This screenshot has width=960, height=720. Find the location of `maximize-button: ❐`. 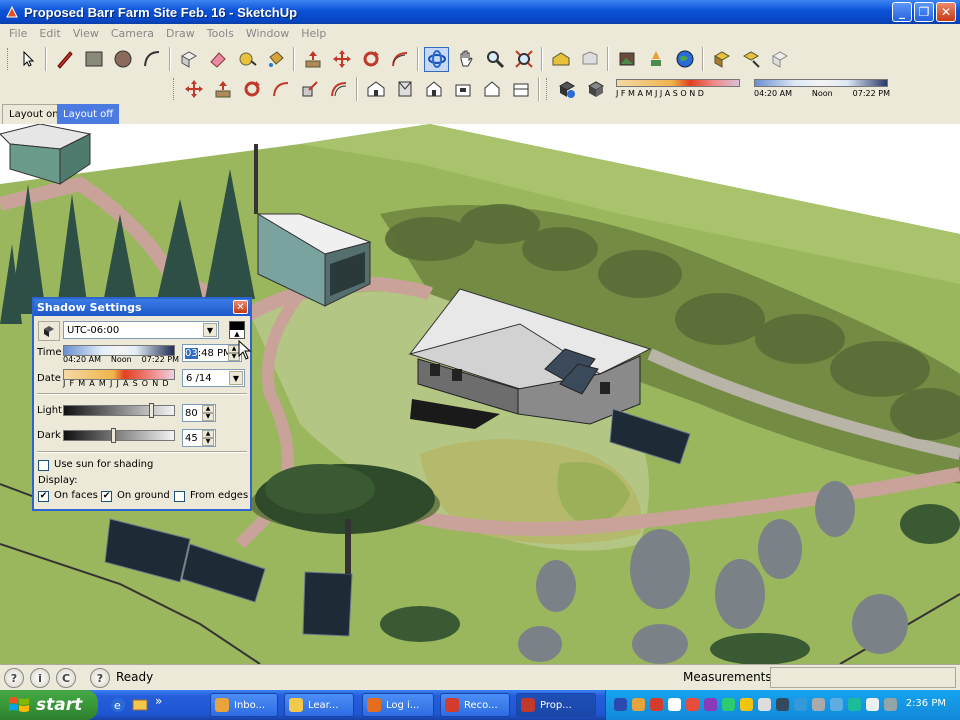

maximize-button: ❐ is located at coordinates (924, 12).